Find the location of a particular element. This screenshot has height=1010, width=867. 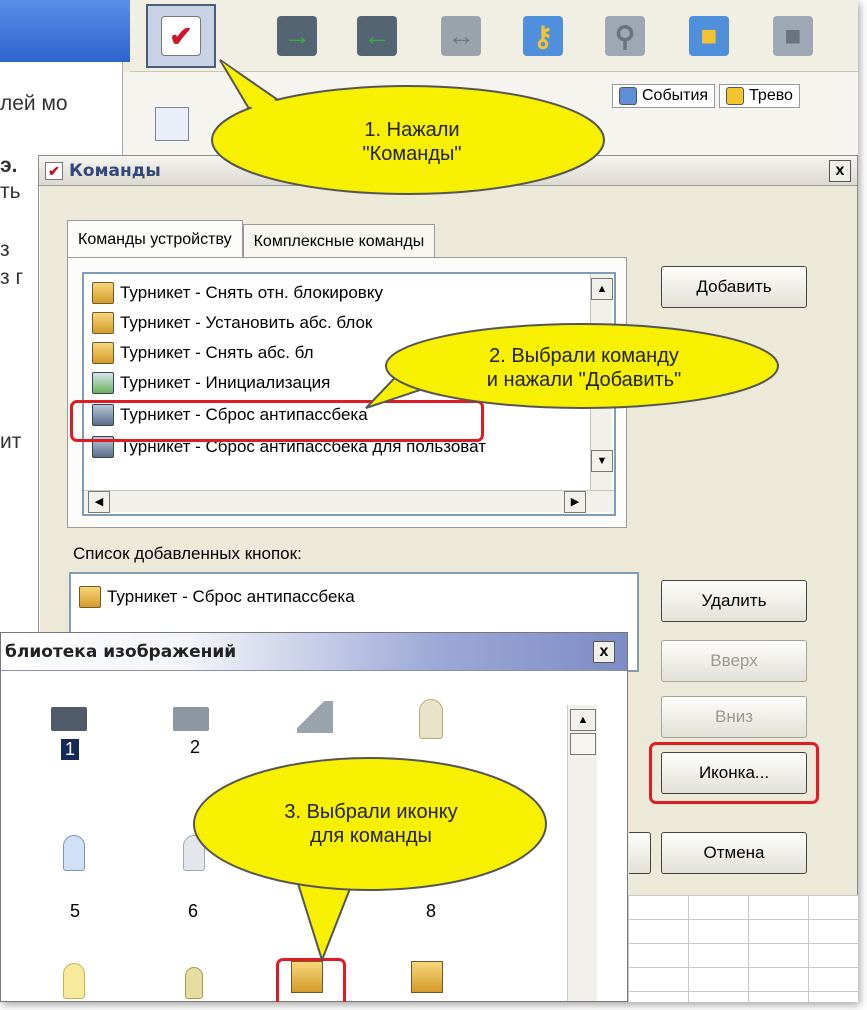

list-item: Турникет - Снять абс. бл is located at coordinates (203, 353).